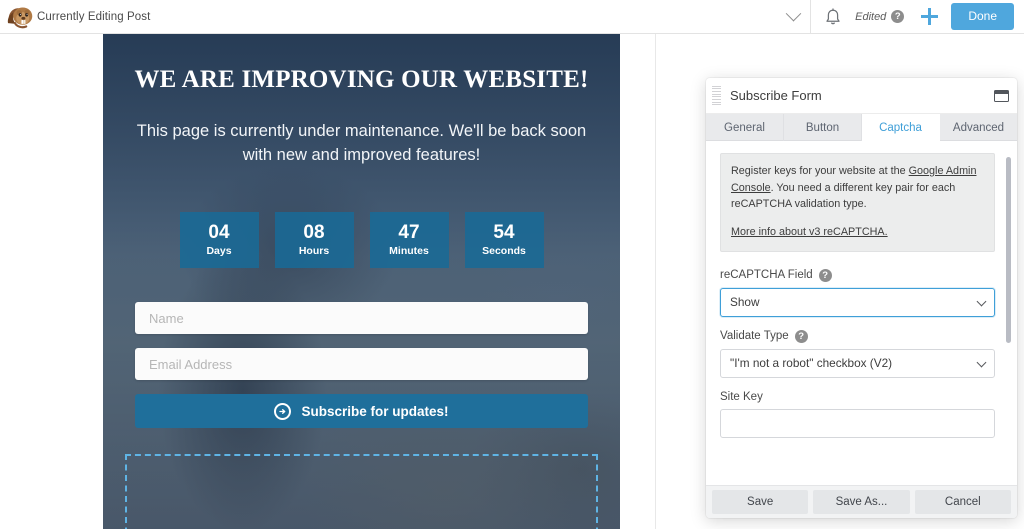 This screenshot has height=529, width=1024. I want to click on countdown-label: Days, so click(219, 251).